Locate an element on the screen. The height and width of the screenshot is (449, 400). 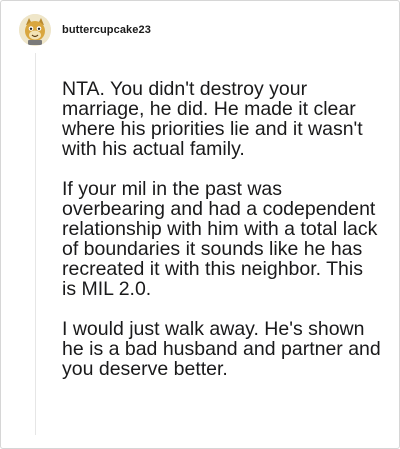
comment-header: buttercupcake23 is located at coordinates (85, 30).